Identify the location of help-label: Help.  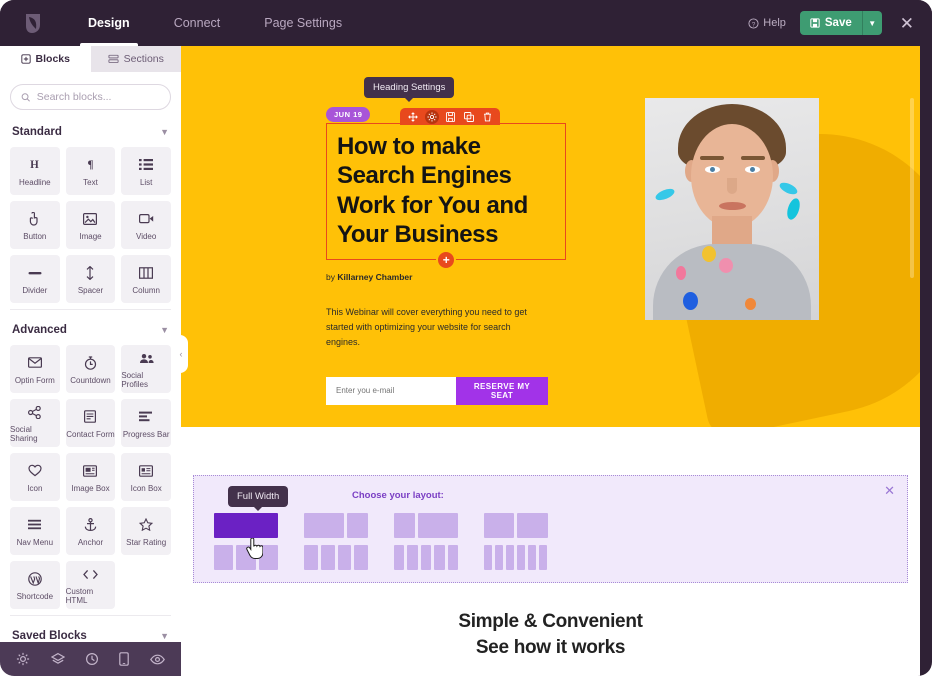
(774, 23).